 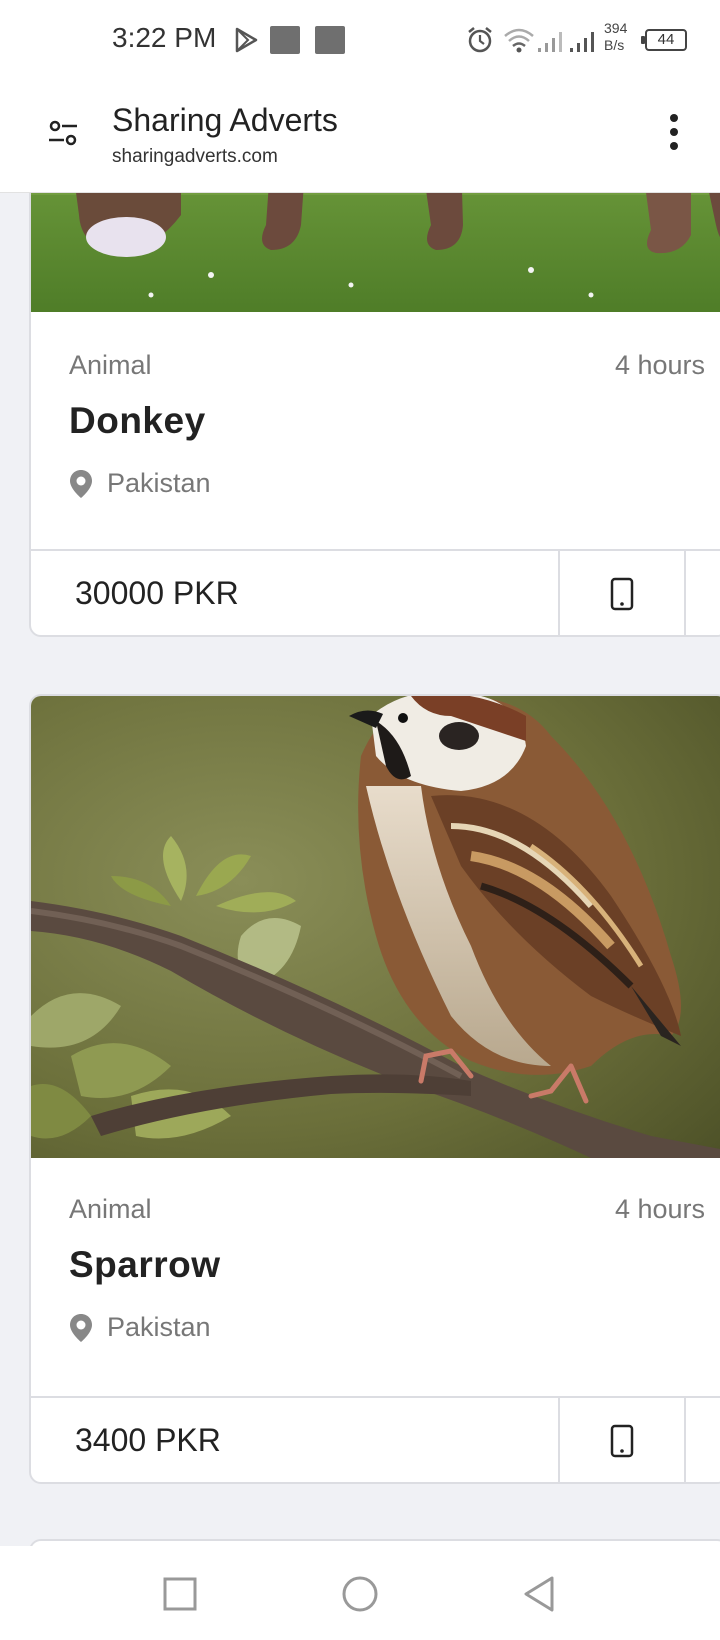 I want to click on listing-footer: 30000 PKR, so click(x=375, y=592).